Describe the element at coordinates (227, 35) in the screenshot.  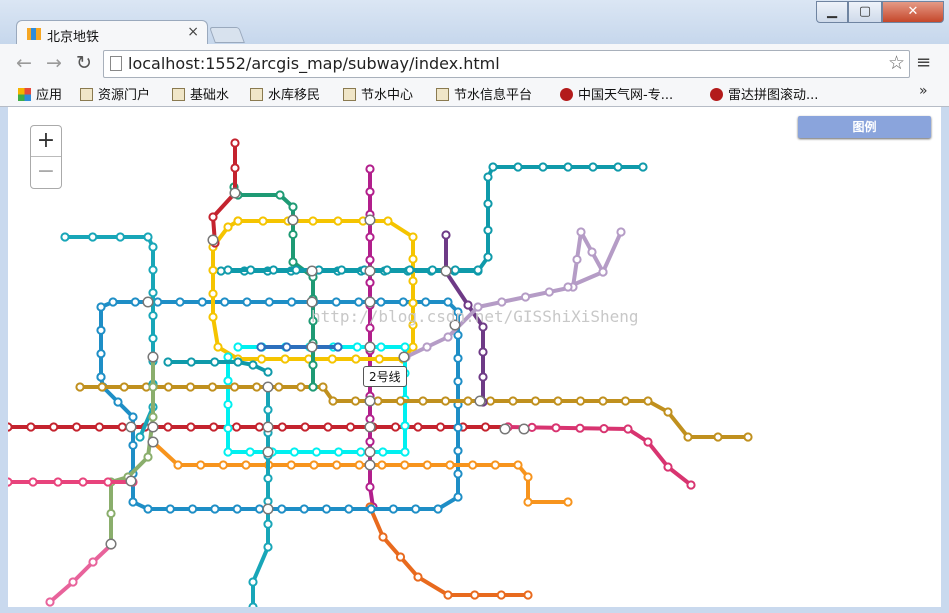
I see `new-tab-button` at that location.